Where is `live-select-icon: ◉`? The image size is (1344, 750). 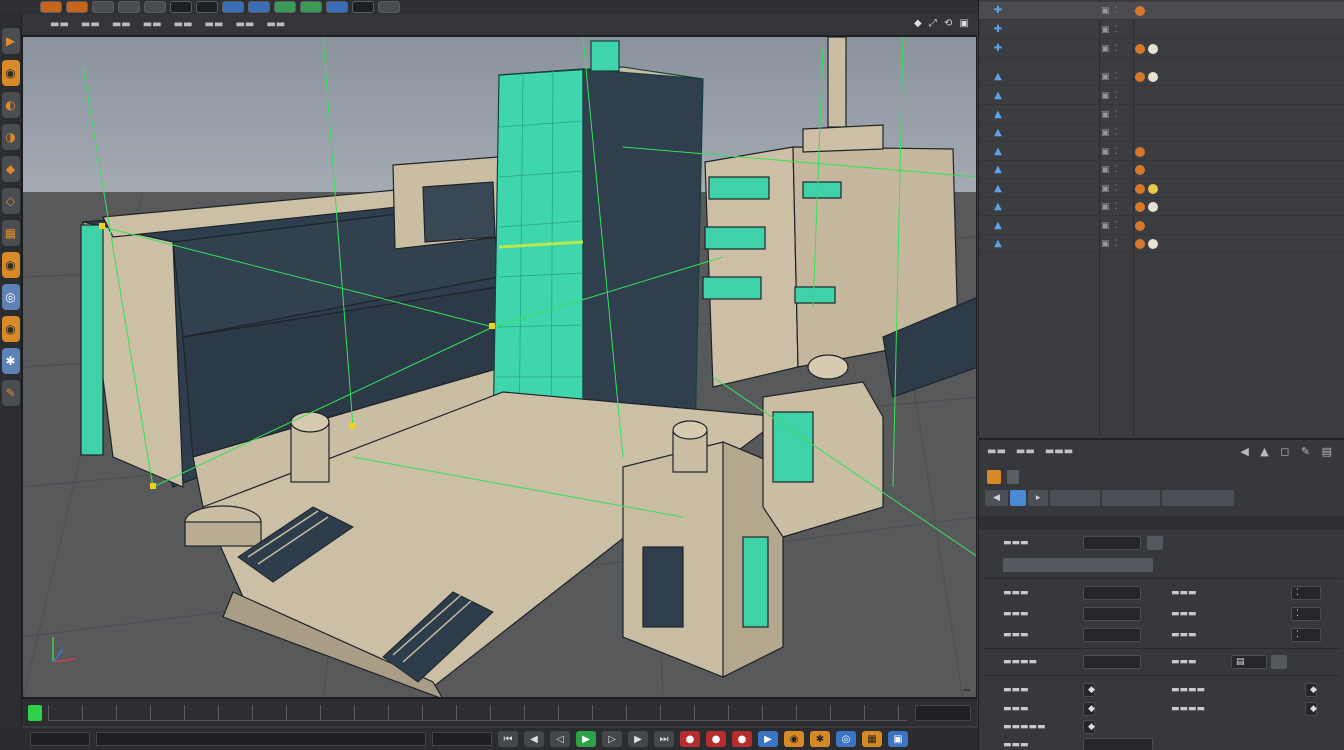 live-select-icon: ◉ is located at coordinates (10, 73).